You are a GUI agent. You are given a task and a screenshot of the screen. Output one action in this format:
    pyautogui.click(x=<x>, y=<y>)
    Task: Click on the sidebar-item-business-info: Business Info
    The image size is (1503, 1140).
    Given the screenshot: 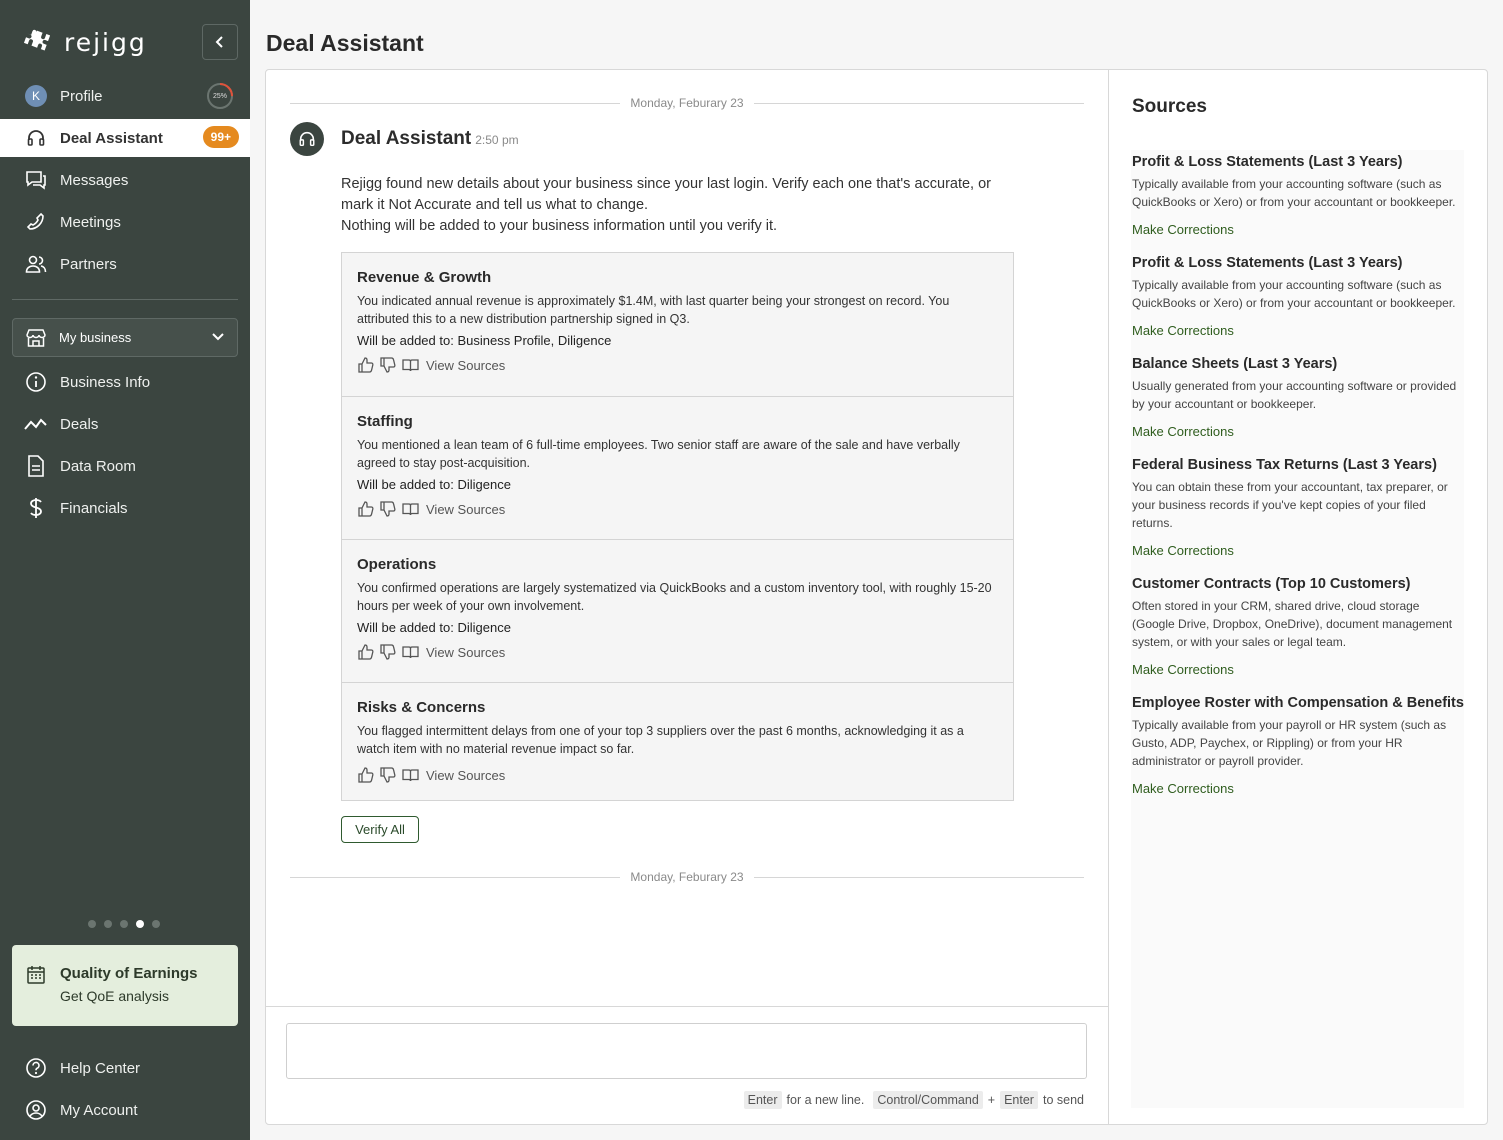 What is the action you would take?
    pyautogui.click(x=125, y=382)
    